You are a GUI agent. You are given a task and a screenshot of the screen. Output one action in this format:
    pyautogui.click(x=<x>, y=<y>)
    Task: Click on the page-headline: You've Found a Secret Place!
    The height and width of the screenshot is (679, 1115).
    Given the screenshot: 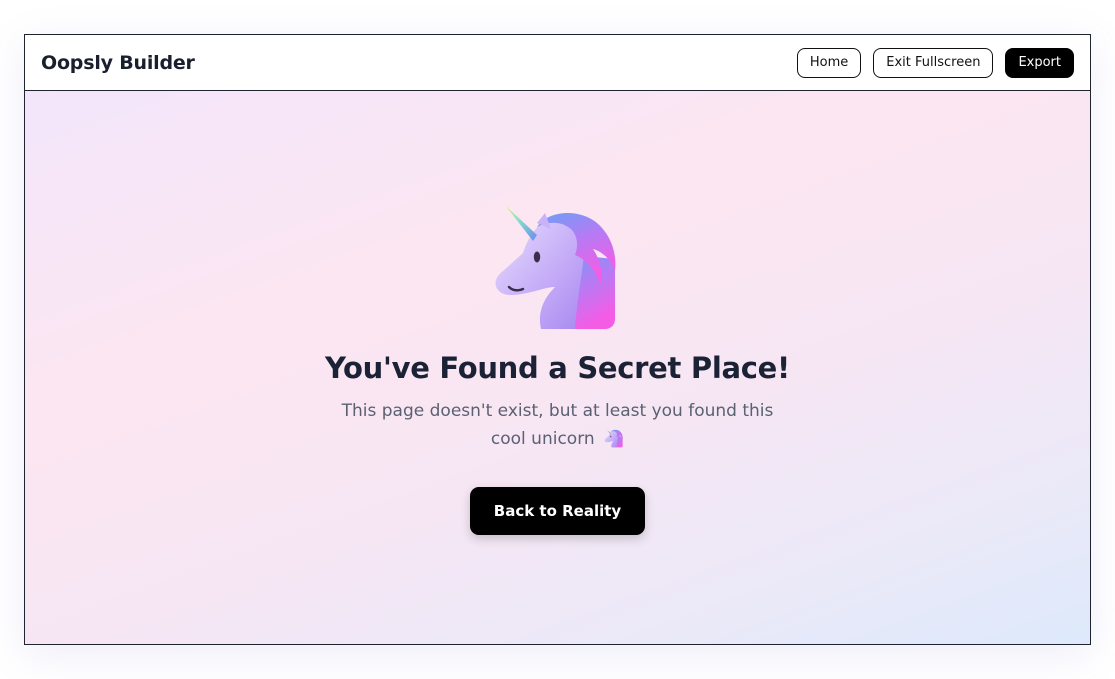 What is the action you would take?
    pyautogui.click(x=557, y=368)
    